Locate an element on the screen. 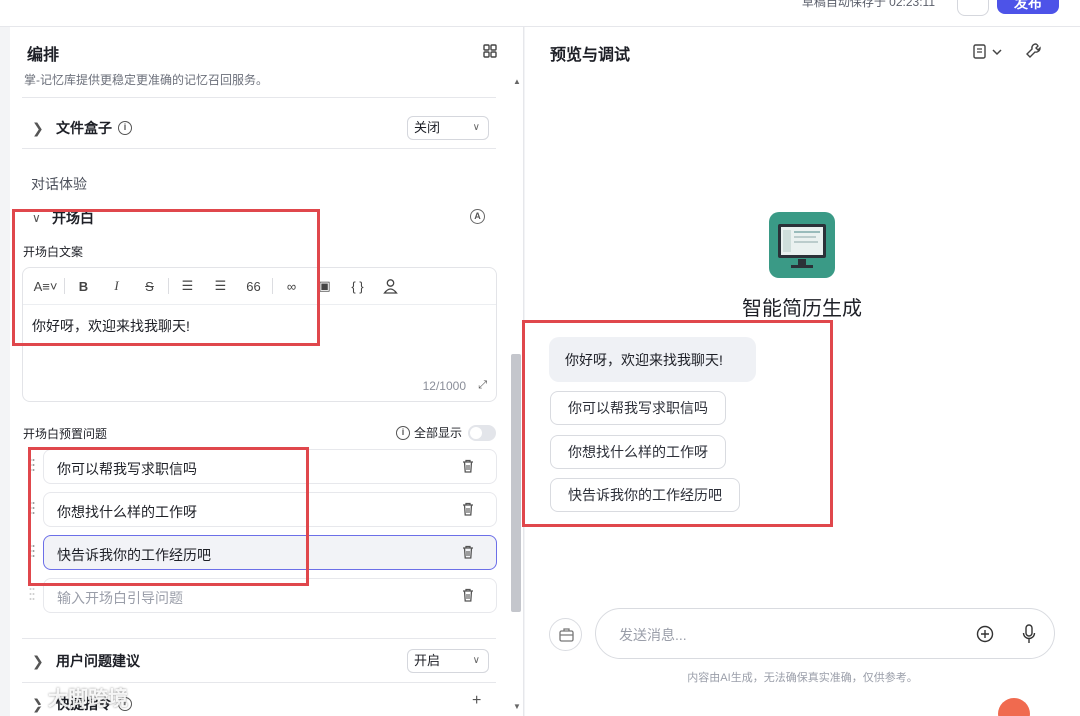 This screenshot has height=716, width=1080. plugin-button is located at coordinates (565, 634).